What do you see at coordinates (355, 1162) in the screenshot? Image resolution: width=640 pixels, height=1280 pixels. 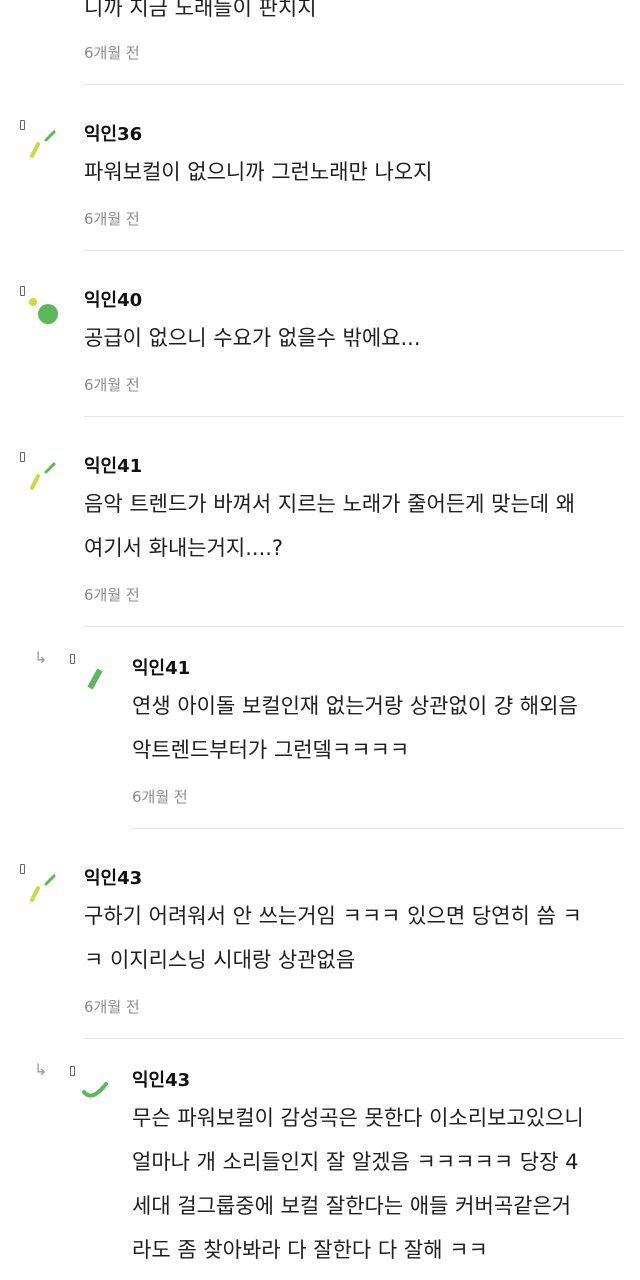 I see `comment-text: 얼마나 개 소리들인지 잘 알겠음 ㅋㅋㅋㅋㅋ 당장 4` at bounding box center [355, 1162].